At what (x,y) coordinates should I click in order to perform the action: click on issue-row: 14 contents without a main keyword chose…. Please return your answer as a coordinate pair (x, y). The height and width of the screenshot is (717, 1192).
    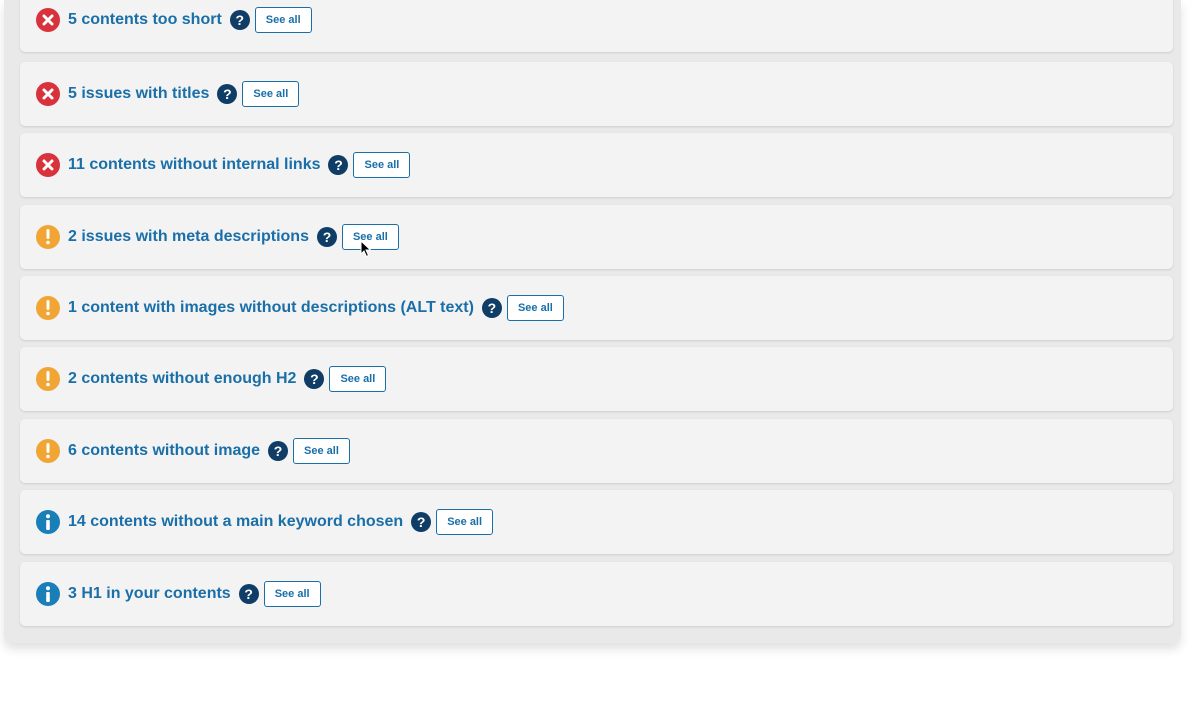
    Looking at the image, I should click on (596, 522).